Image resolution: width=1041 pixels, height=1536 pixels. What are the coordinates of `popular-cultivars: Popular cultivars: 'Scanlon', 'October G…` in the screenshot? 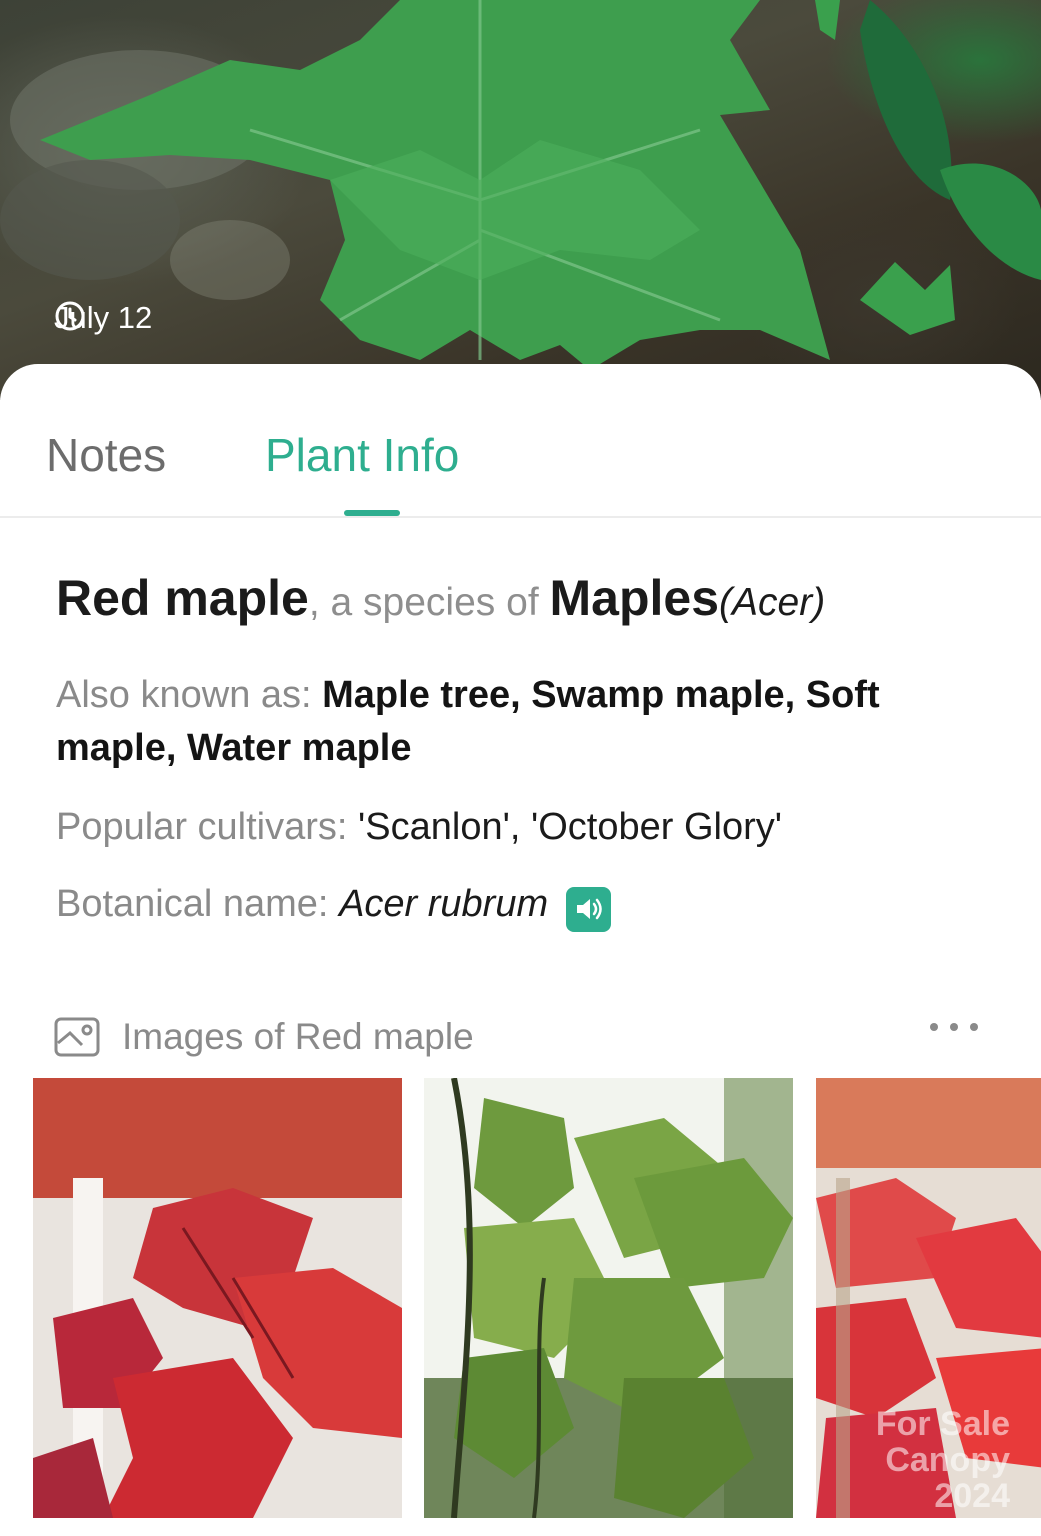 It's located at (526, 827).